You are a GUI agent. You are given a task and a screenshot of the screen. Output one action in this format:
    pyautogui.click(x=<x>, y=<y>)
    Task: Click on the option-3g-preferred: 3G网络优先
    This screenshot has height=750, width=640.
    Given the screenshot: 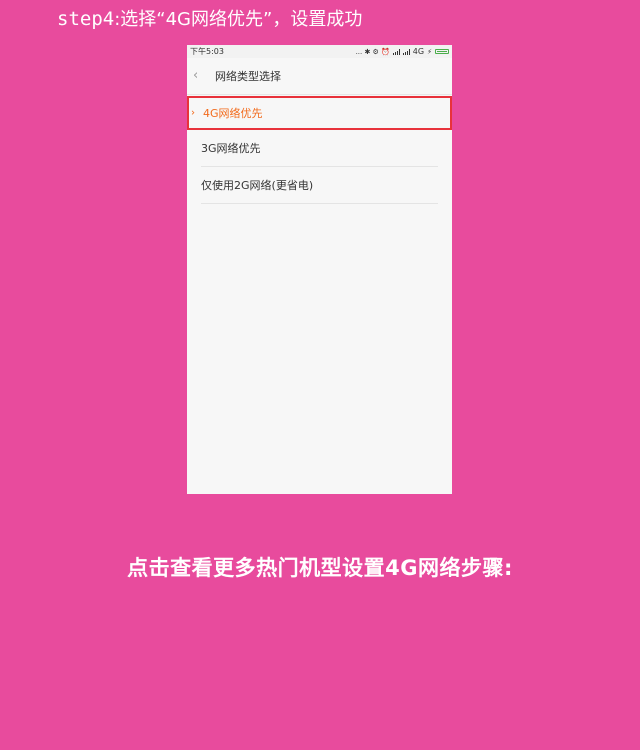 What is the action you would take?
    pyautogui.click(x=319, y=148)
    